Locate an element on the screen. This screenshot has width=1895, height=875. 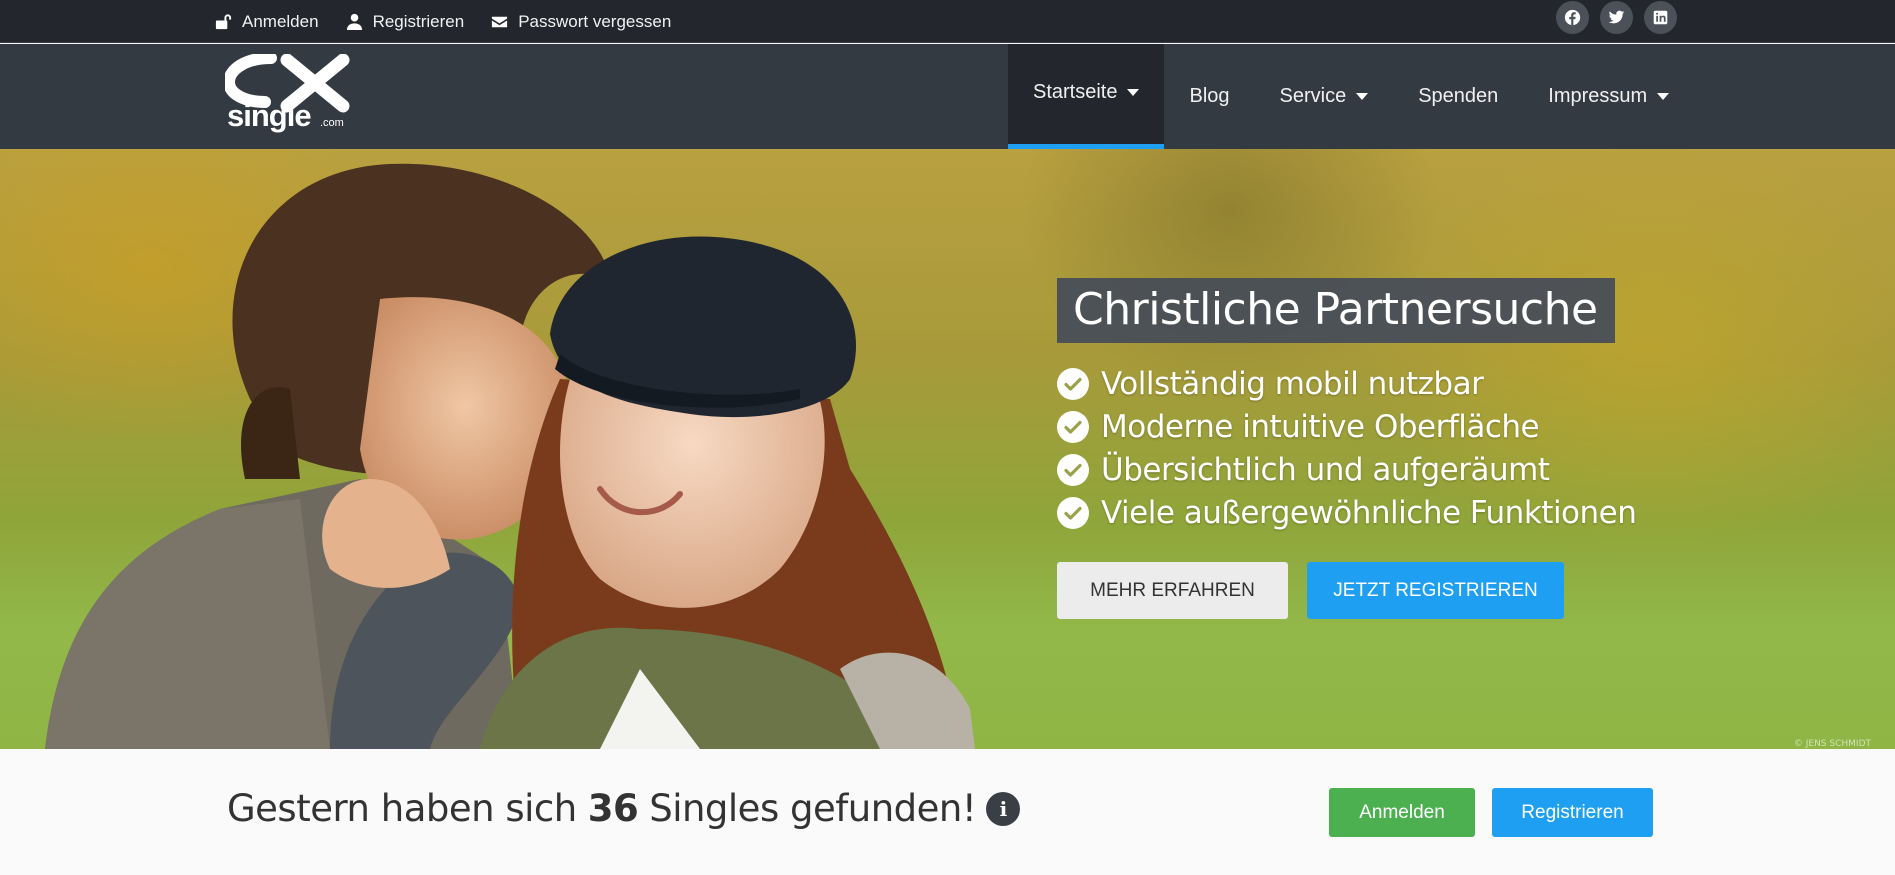
register-now-button: JETZT REGISTRIEREN is located at coordinates (1435, 590).